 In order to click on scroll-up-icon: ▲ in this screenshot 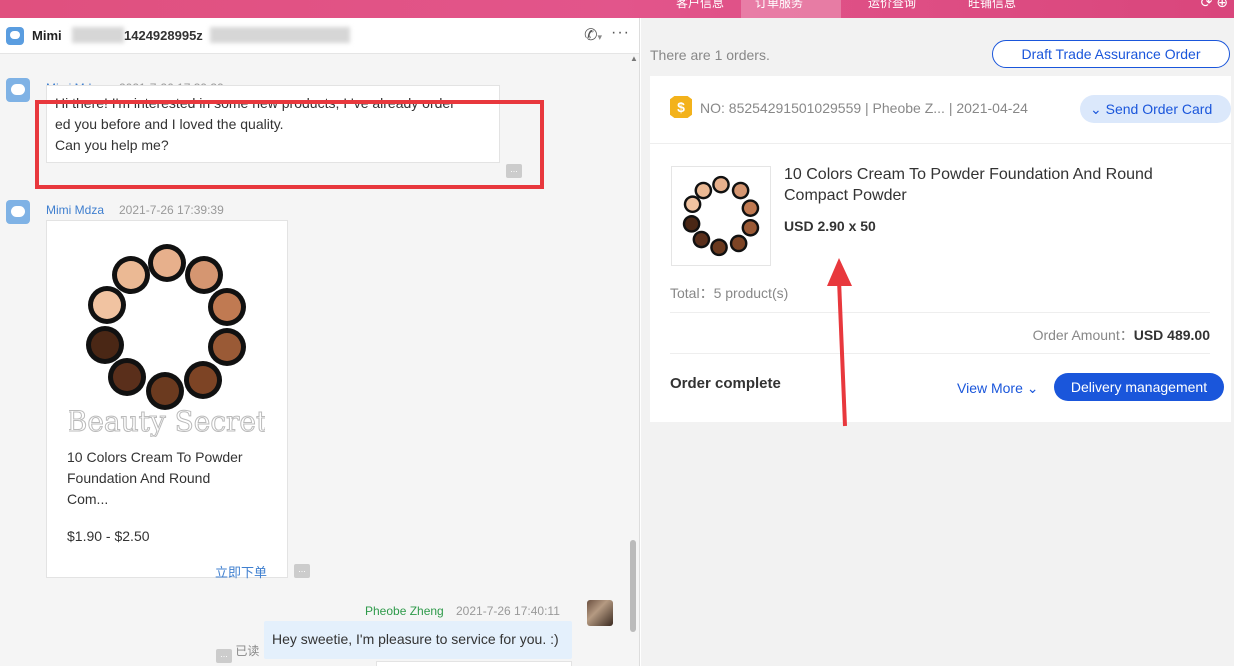, I will do `click(634, 58)`.